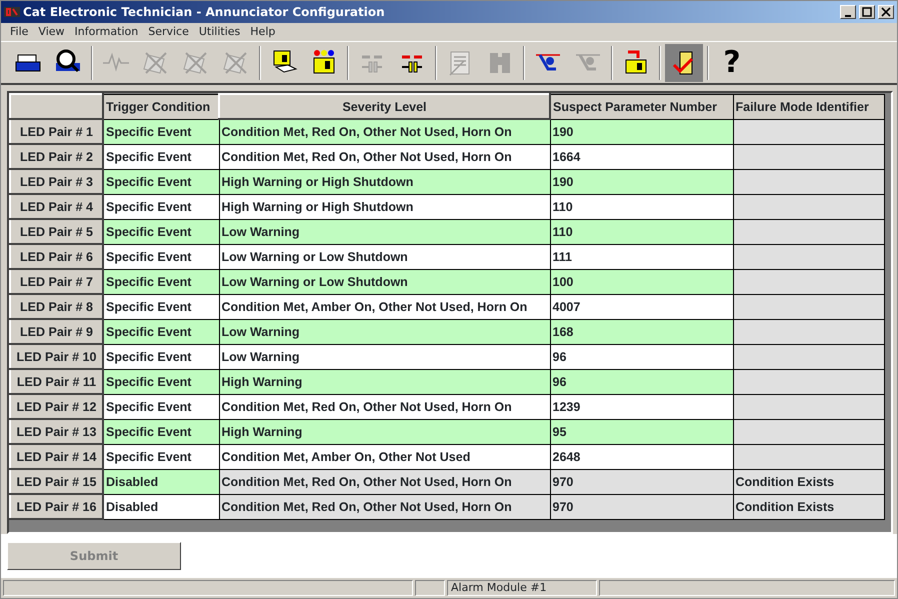 The height and width of the screenshot is (599, 898). Describe the element at coordinates (19, 32) in the screenshot. I see `menu-item: File` at that location.